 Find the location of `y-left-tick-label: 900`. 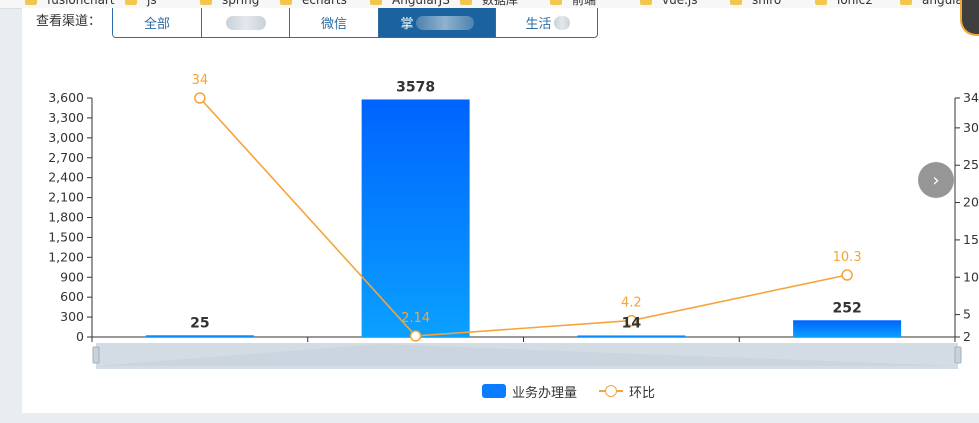

y-left-tick-label: 900 is located at coordinates (72, 276).